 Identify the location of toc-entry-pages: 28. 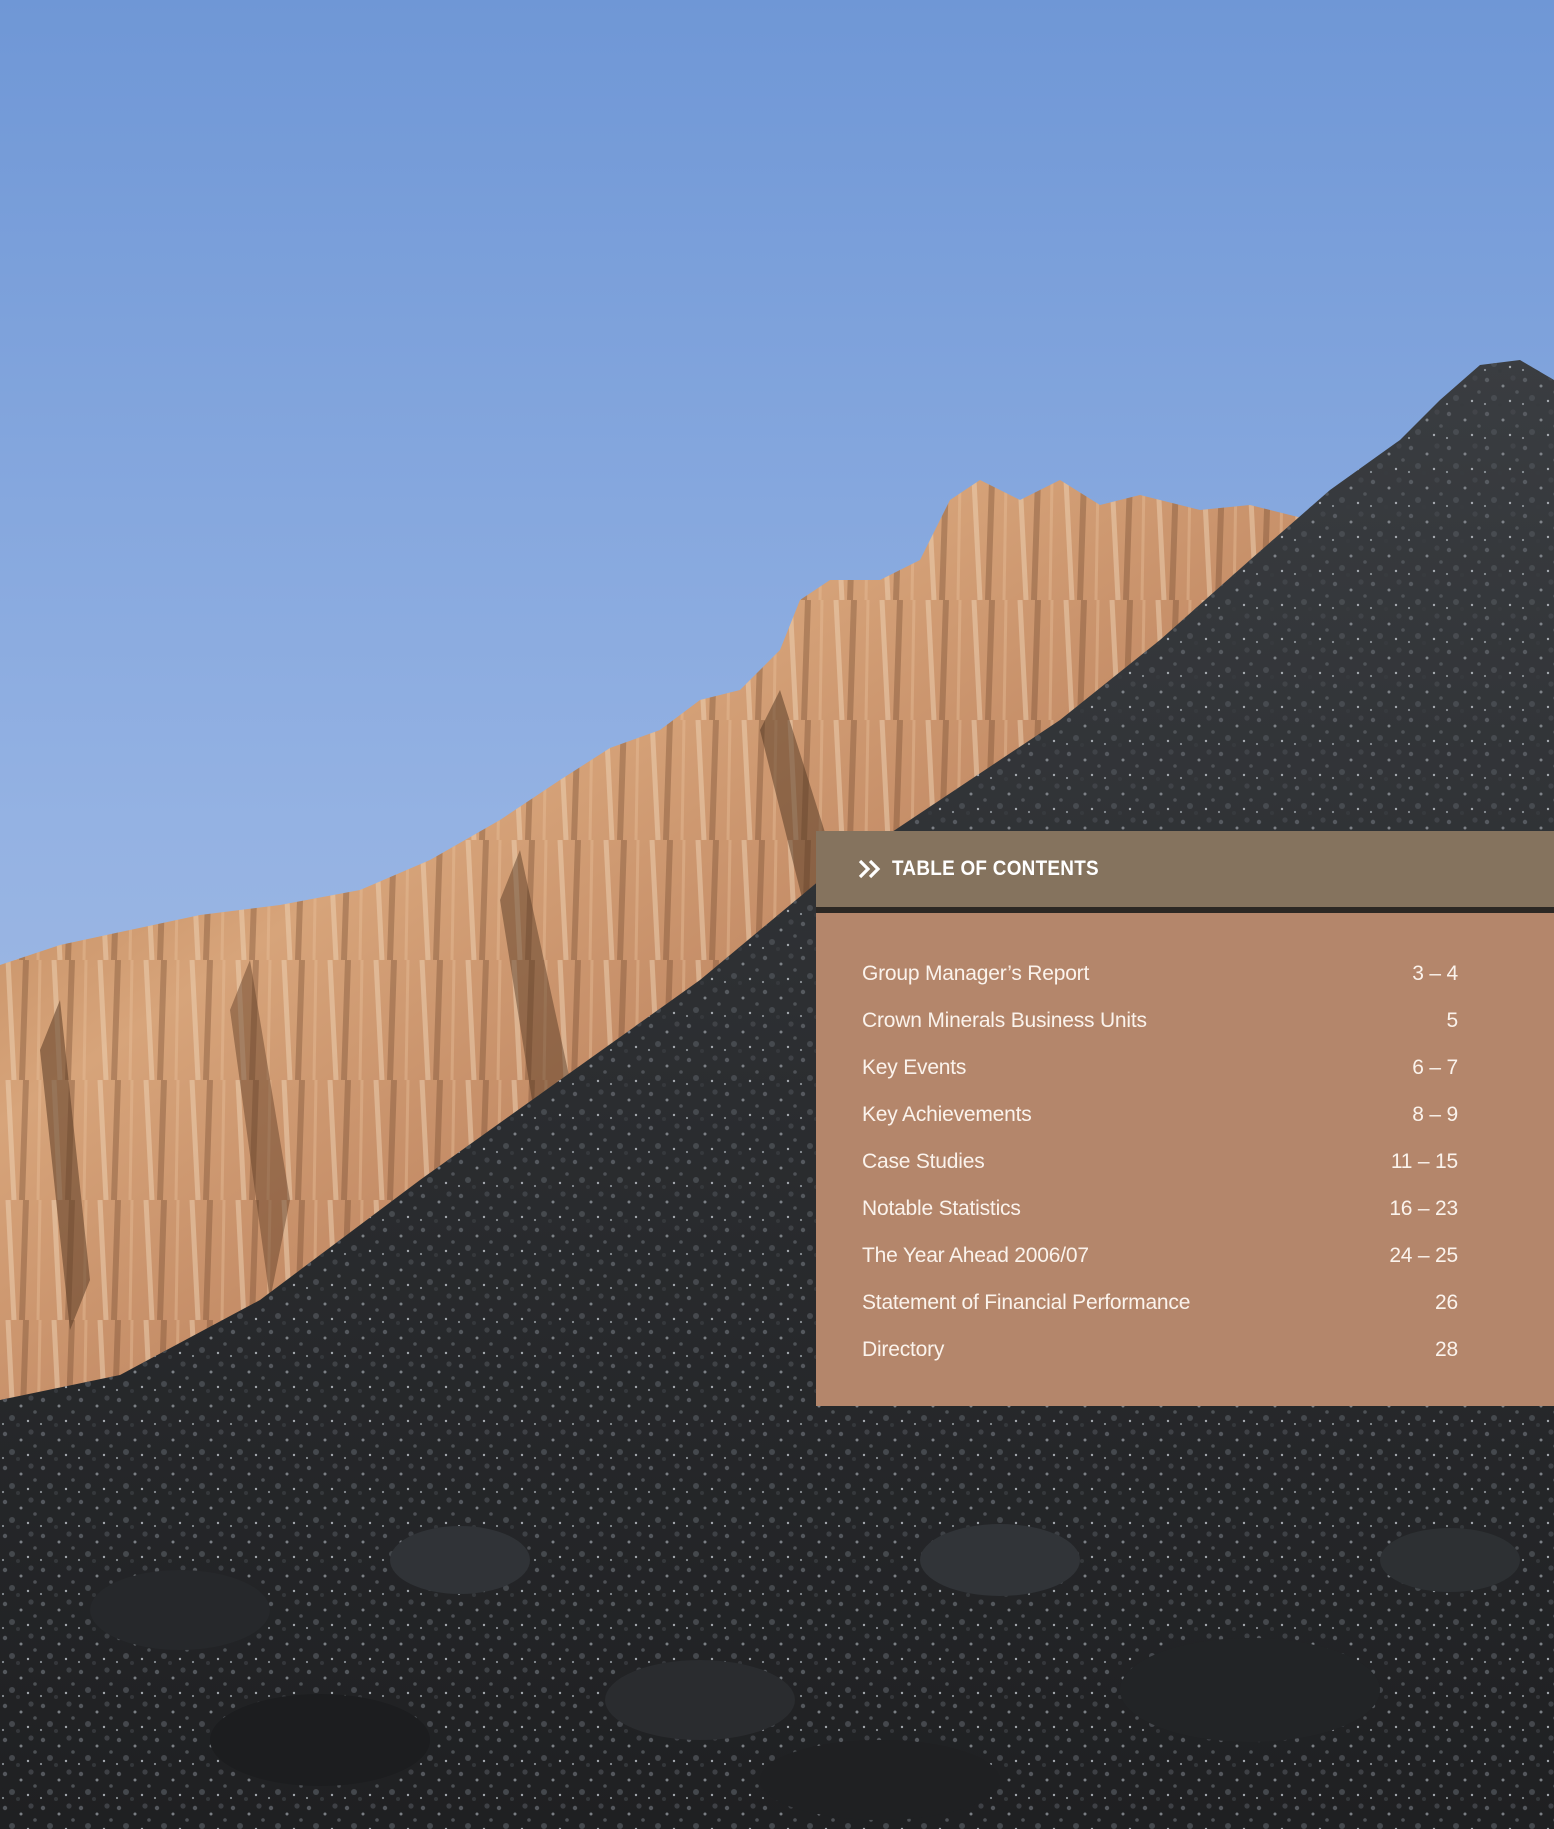
(1446, 1349).